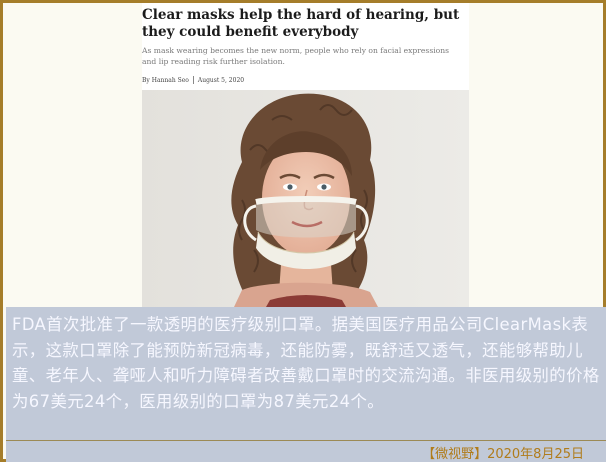 The image size is (606, 462). What do you see at coordinates (221, 80) in the screenshot?
I see `publish-date: August 5, 2020` at bounding box center [221, 80].